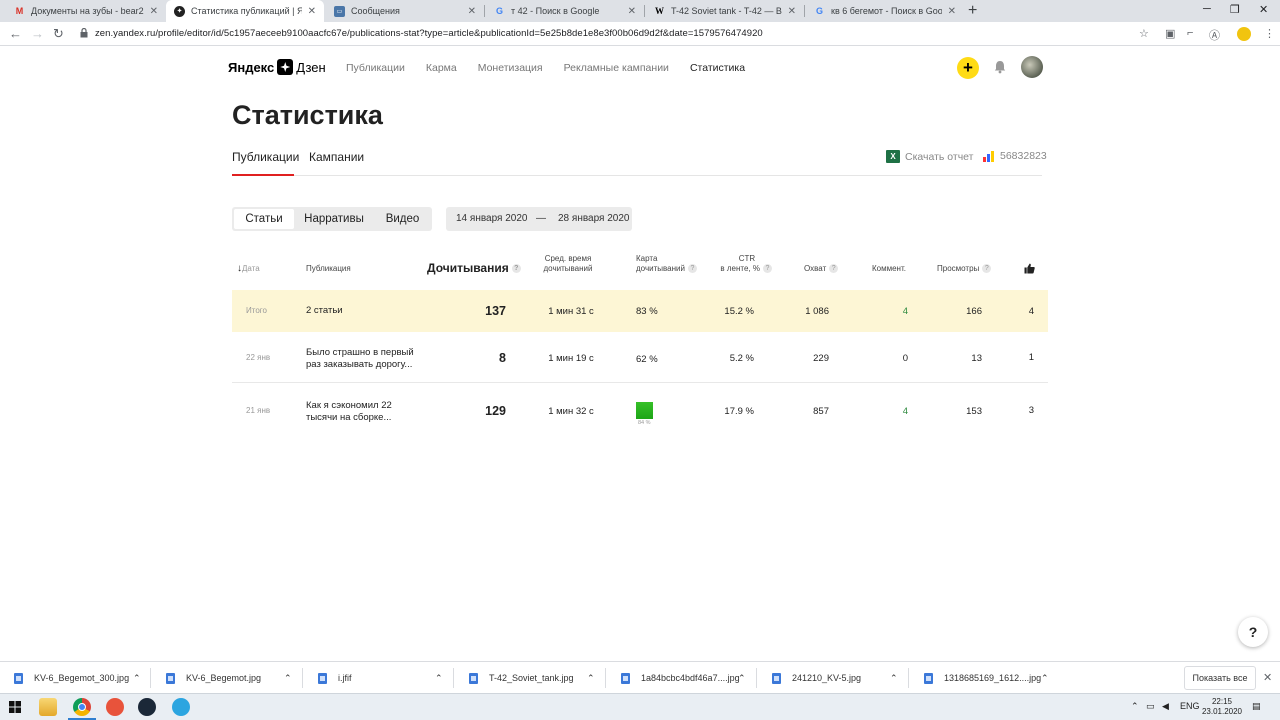 This screenshot has height=720, width=1280. Describe the element at coordinates (666, 264) in the screenshot. I see `col-read-map: Карта дочитываний?` at that location.